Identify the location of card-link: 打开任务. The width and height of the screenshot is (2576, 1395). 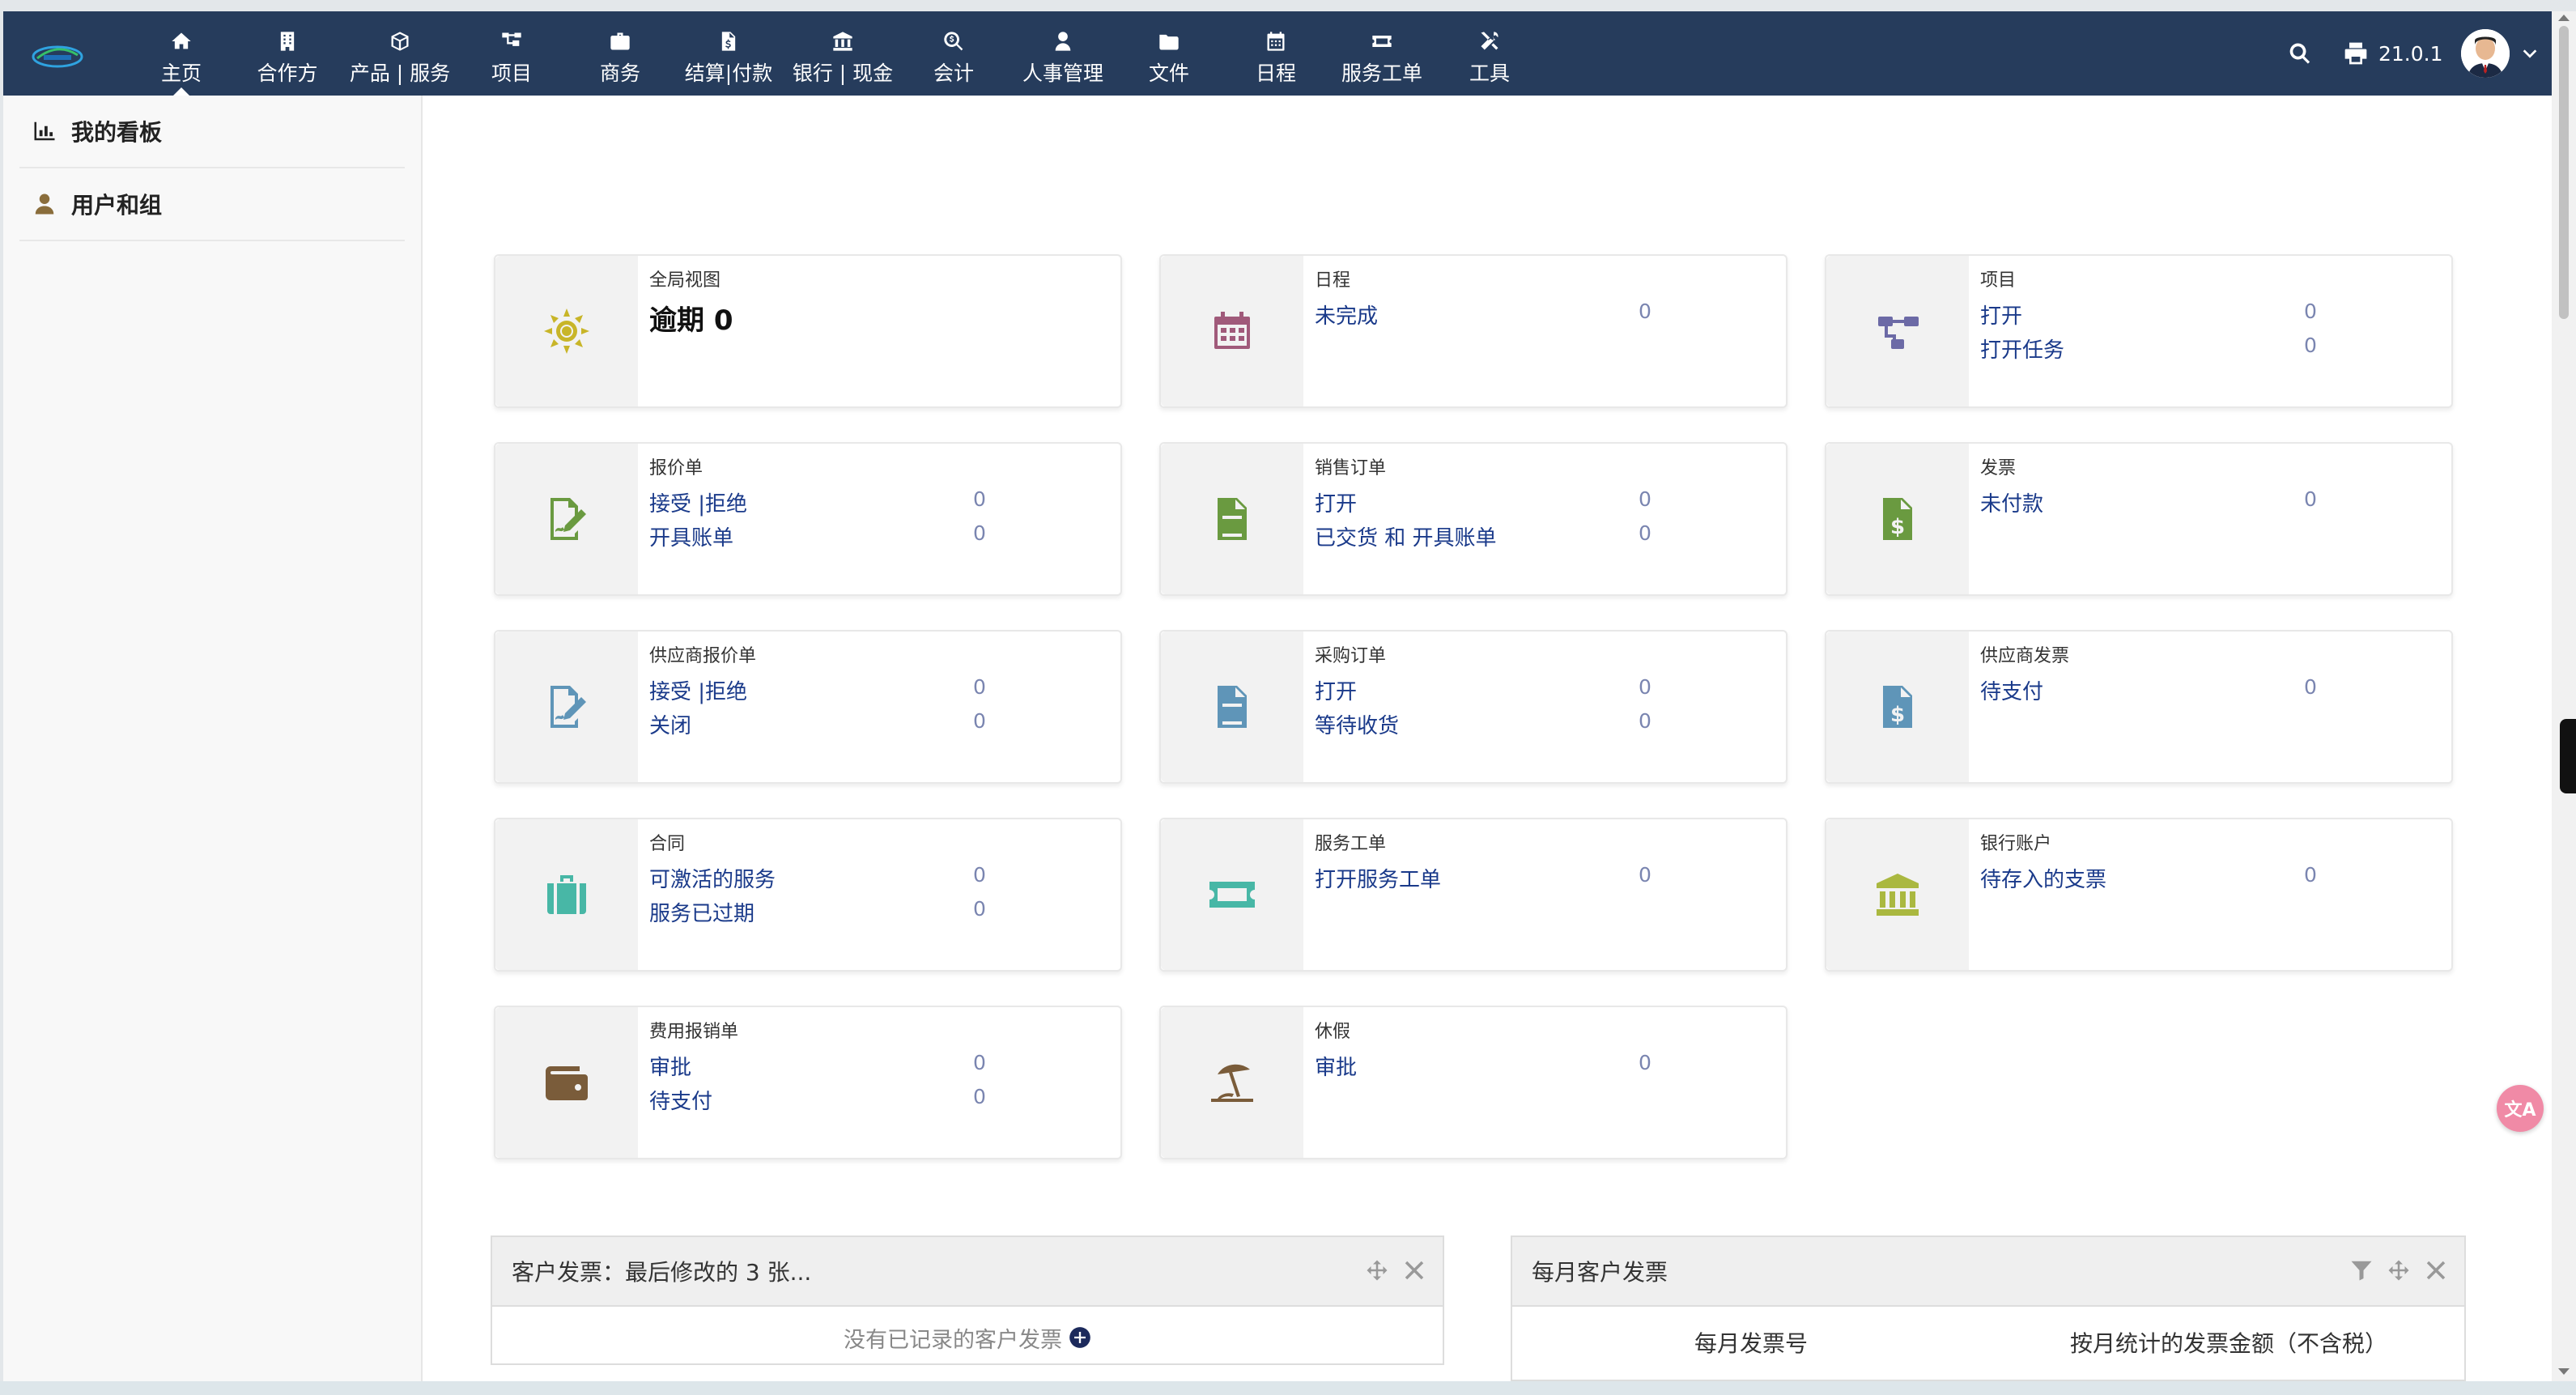
(2022, 349).